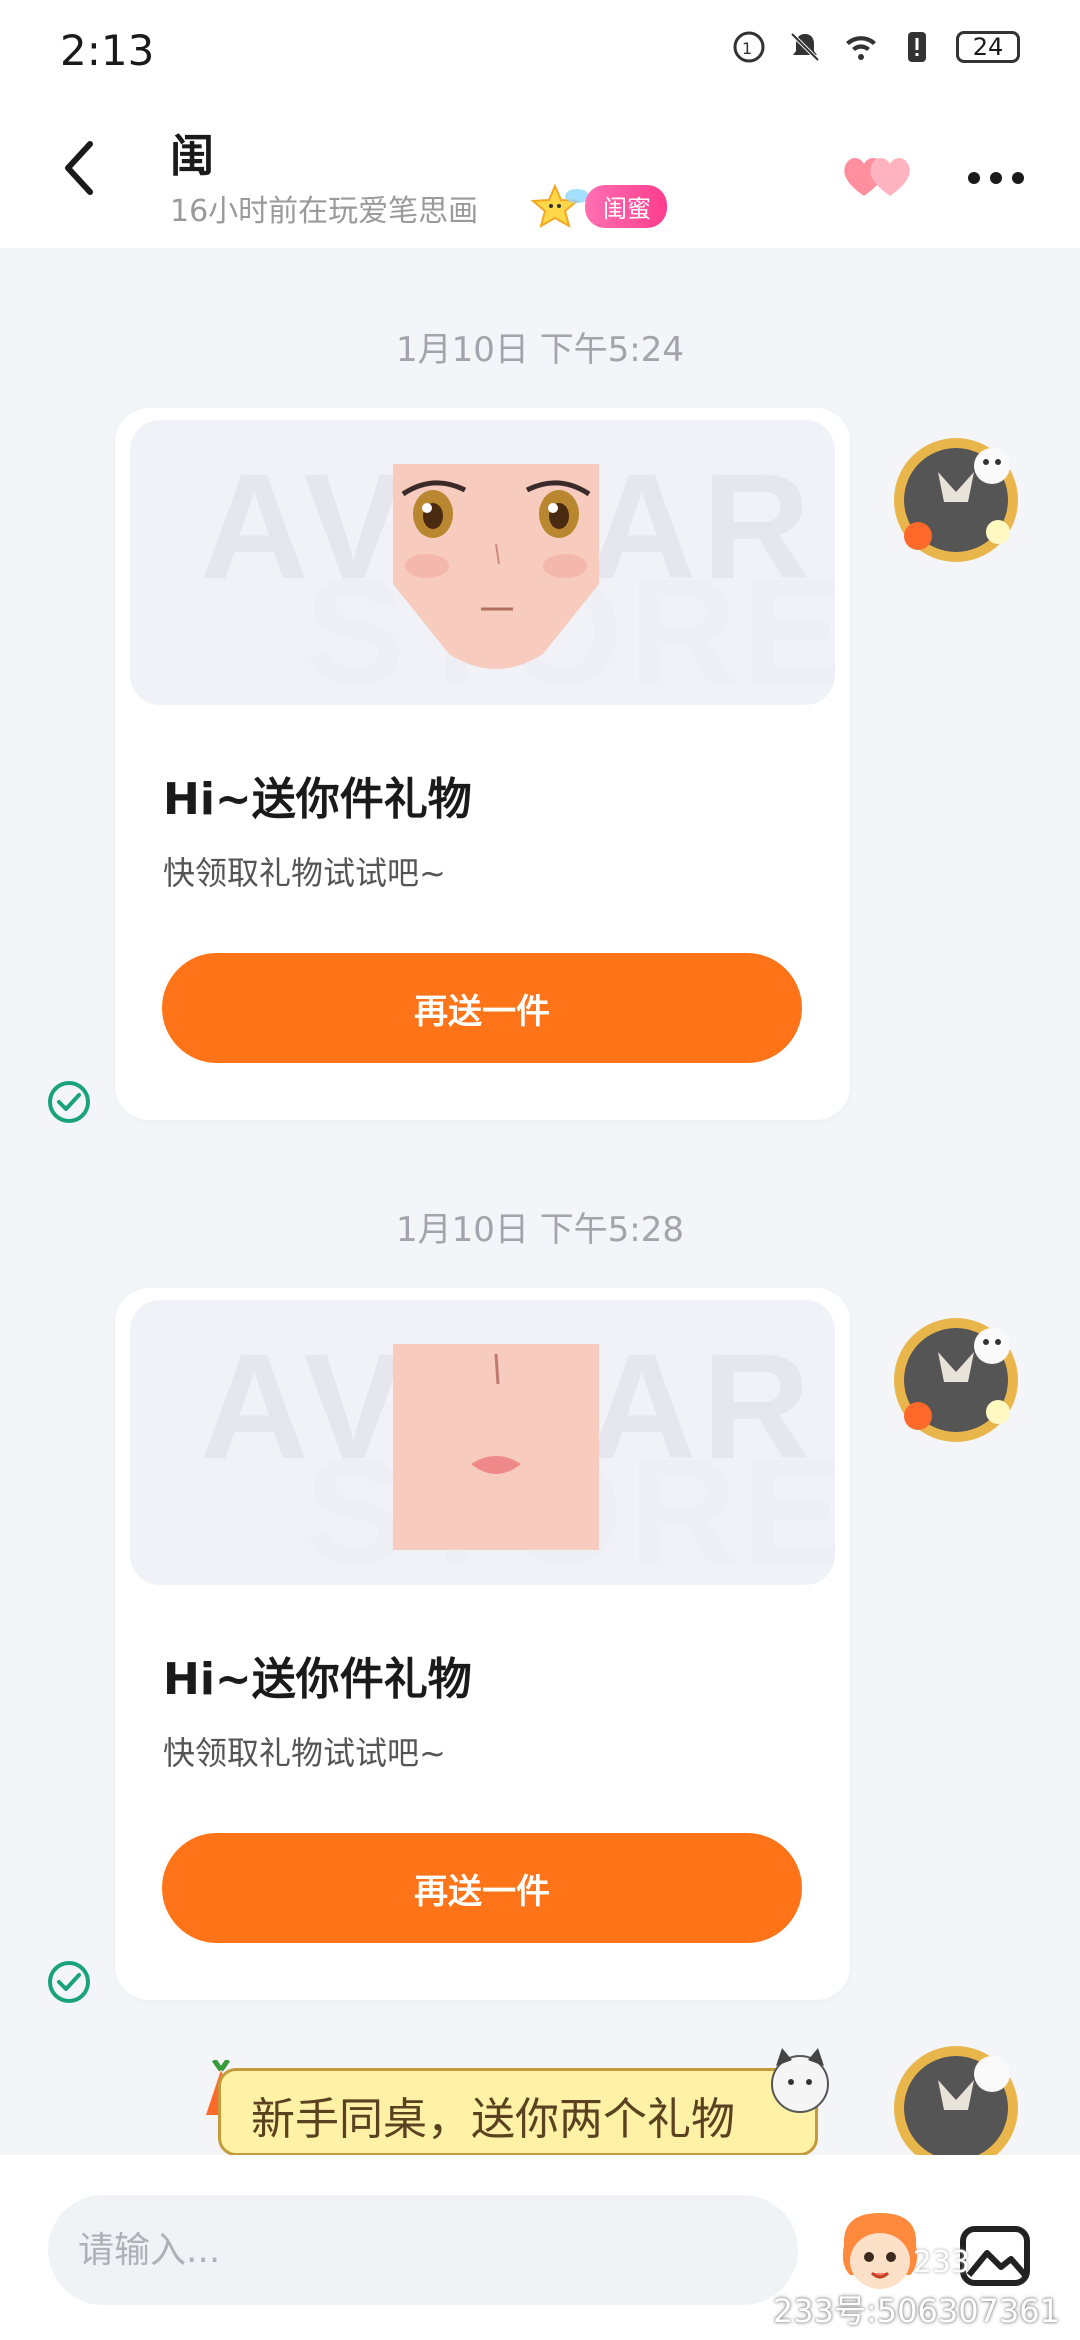 This screenshot has height=2340, width=1080. I want to click on more-icon, so click(996, 178).